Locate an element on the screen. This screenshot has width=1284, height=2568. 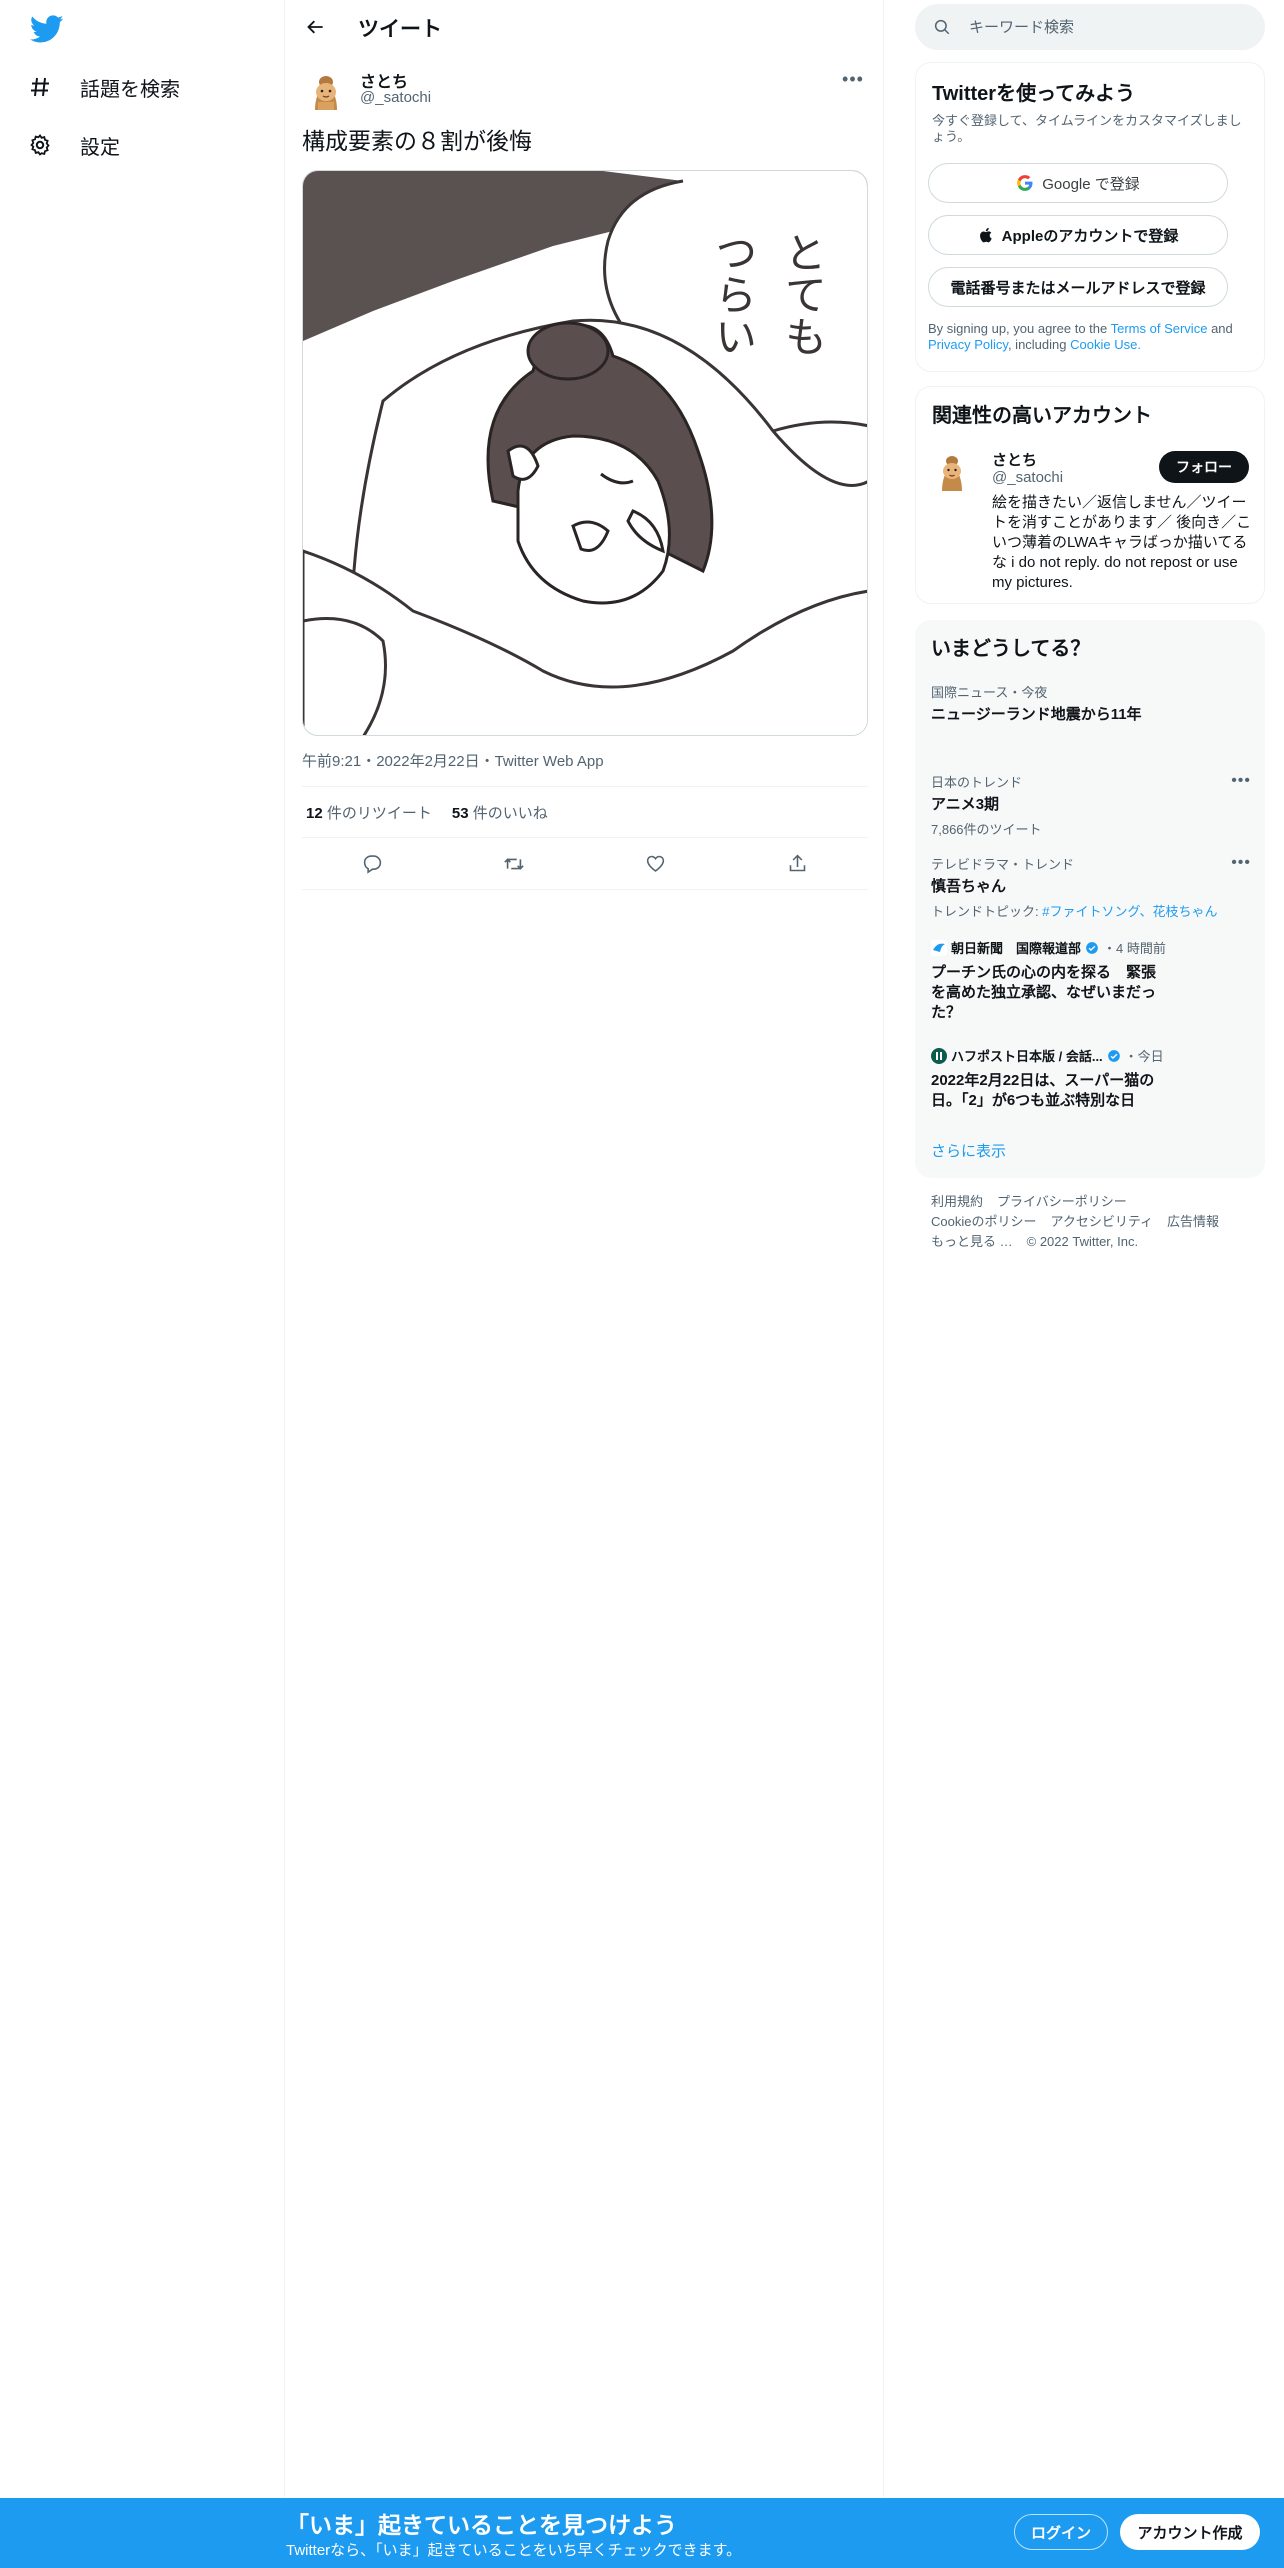
search-icon is located at coordinates (942, 29).